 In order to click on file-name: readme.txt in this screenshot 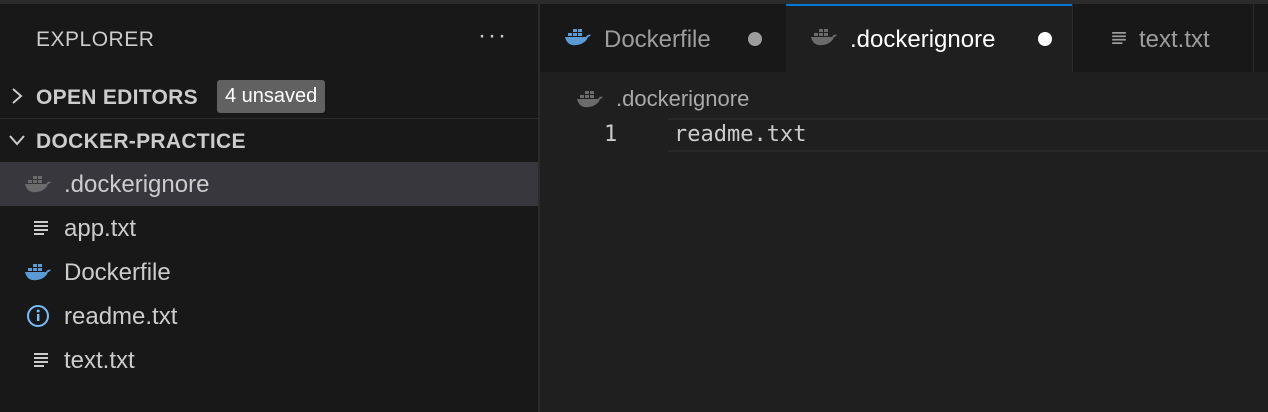, I will do `click(121, 316)`.